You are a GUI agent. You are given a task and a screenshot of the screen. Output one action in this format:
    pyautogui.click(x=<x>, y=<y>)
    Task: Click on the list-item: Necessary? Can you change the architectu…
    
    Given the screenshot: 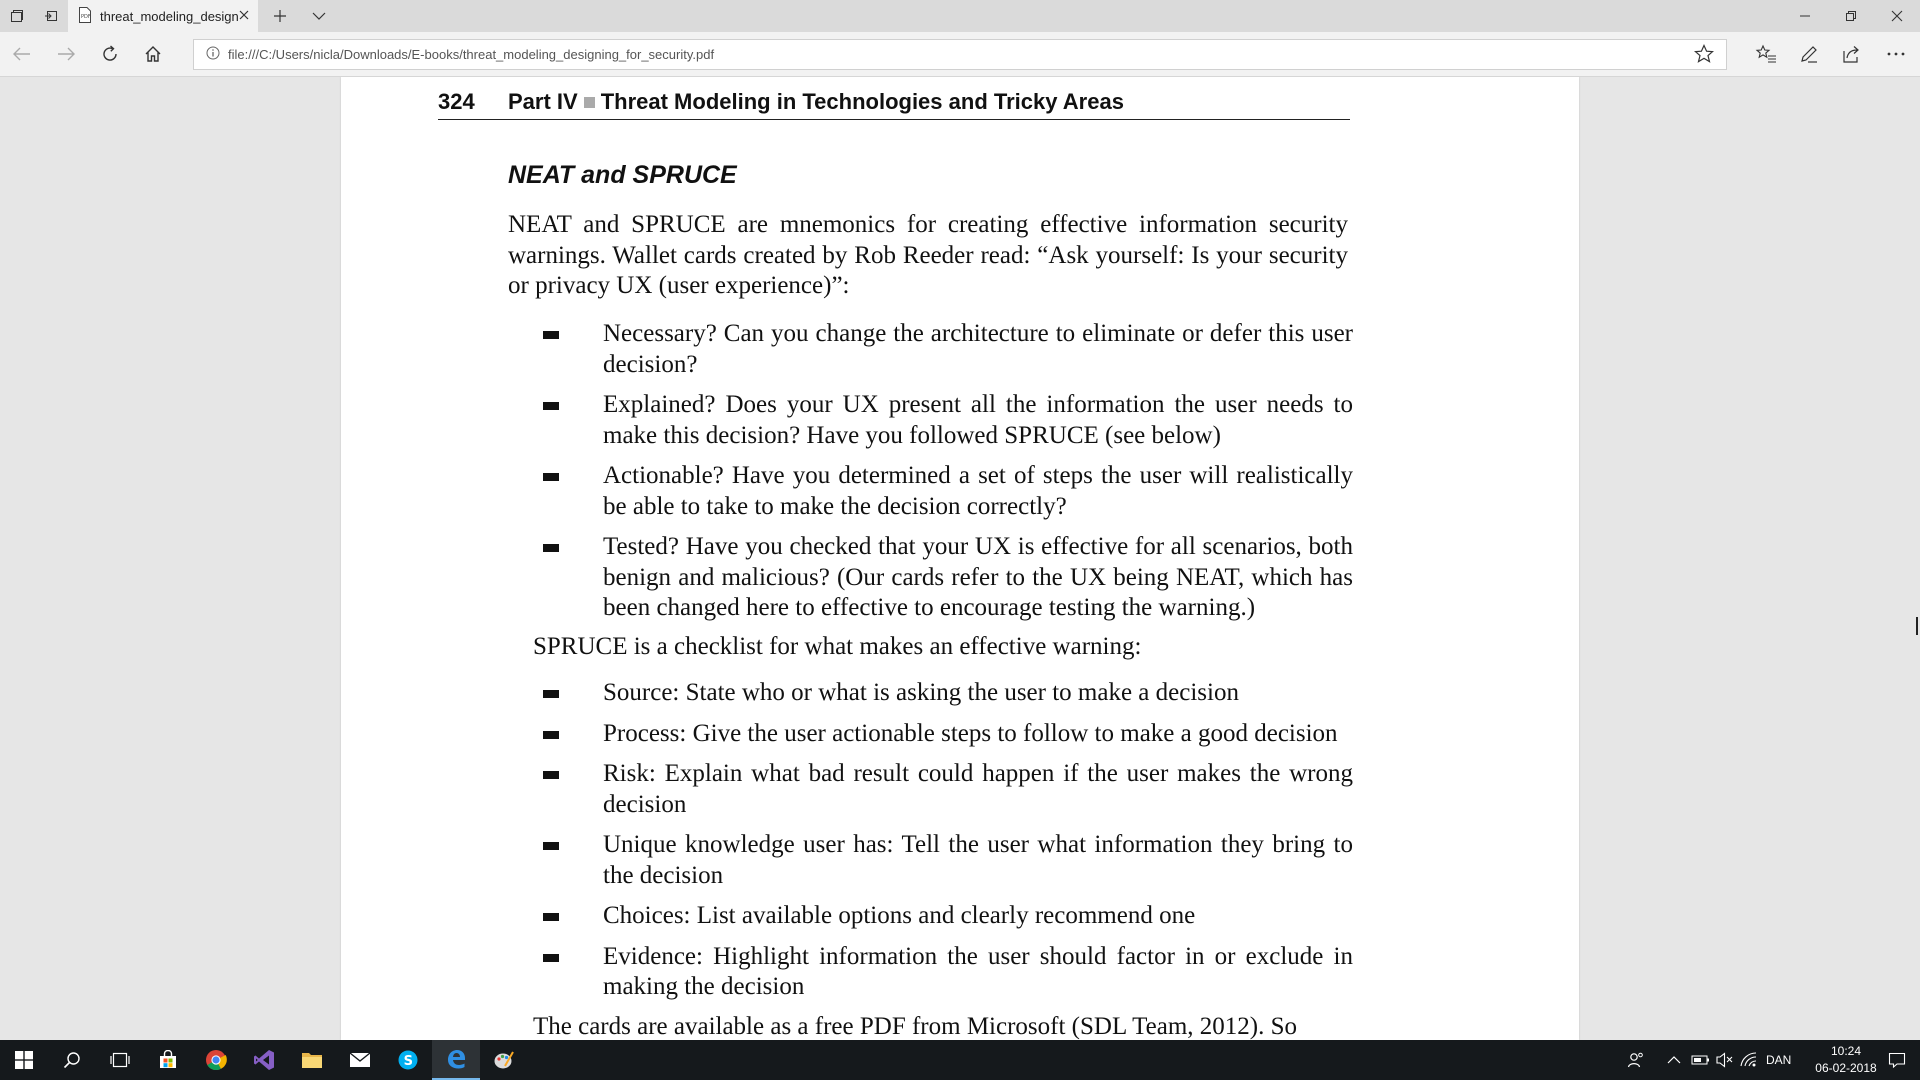 What is the action you would take?
    pyautogui.click(x=948, y=349)
    